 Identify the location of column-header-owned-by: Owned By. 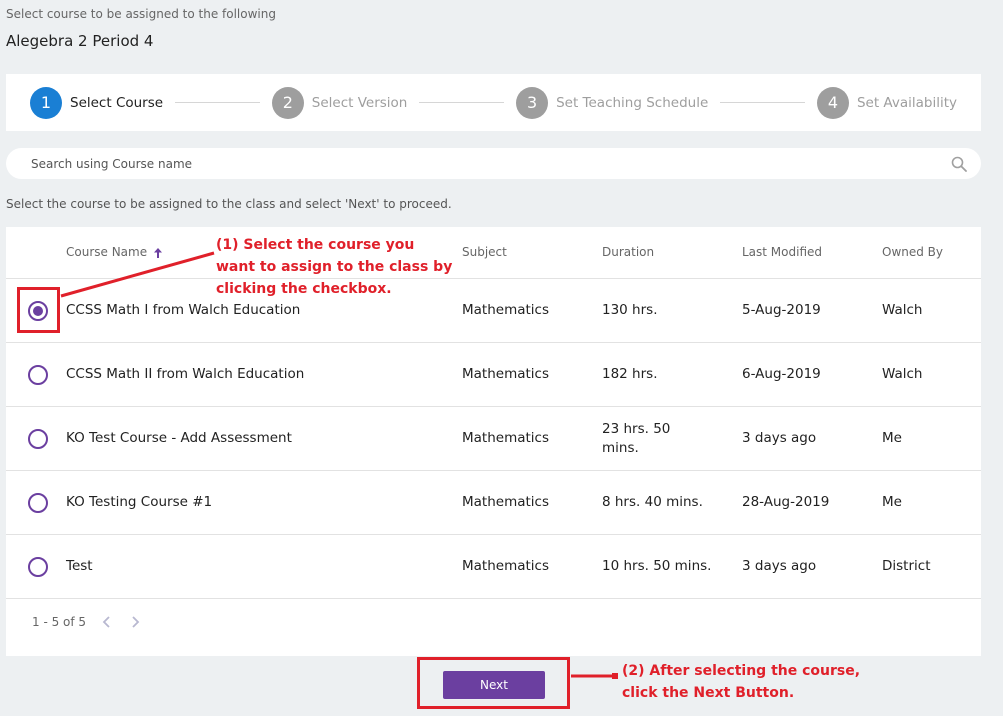
(913, 252).